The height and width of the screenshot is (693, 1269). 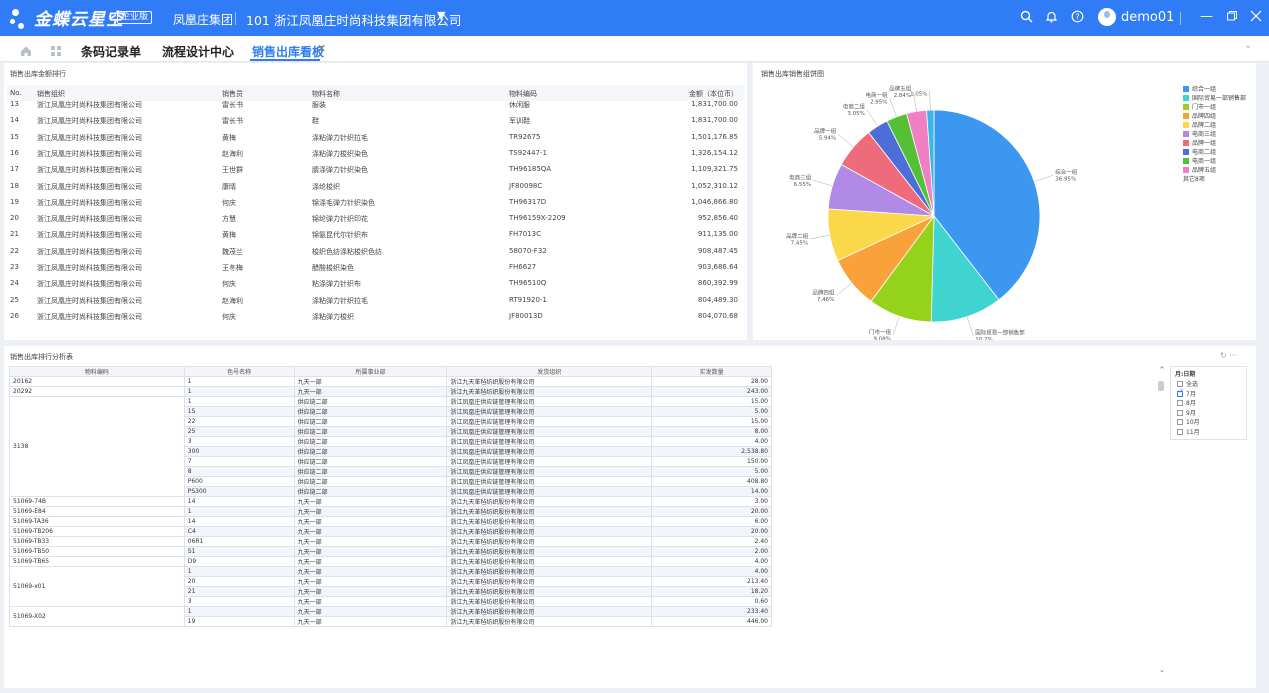 What do you see at coordinates (1026, 18) in the screenshot?
I see `search-icon` at bounding box center [1026, 18].